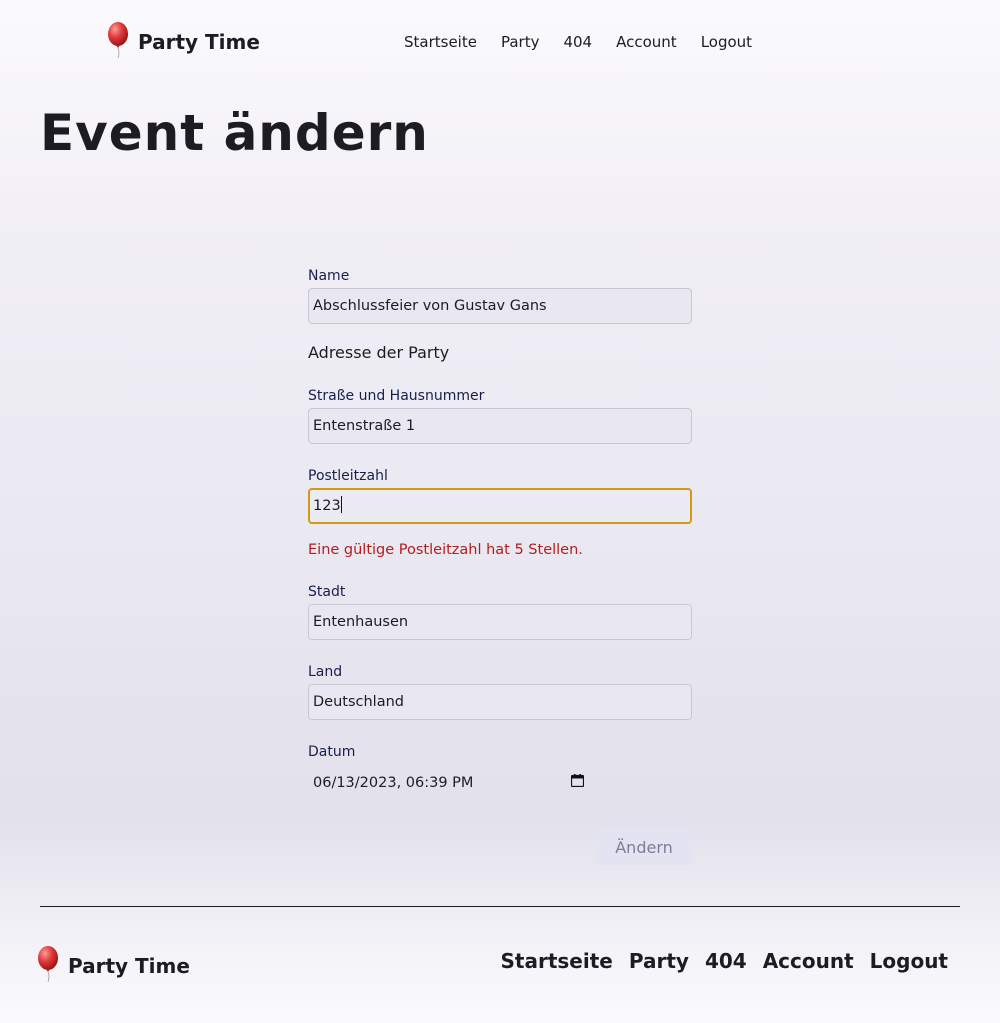 The height and width of the screenshot is (1023, 1000). I want to click on street-field-group: Straße und Hausnummer Entenstraße 1, so click(500, 416).